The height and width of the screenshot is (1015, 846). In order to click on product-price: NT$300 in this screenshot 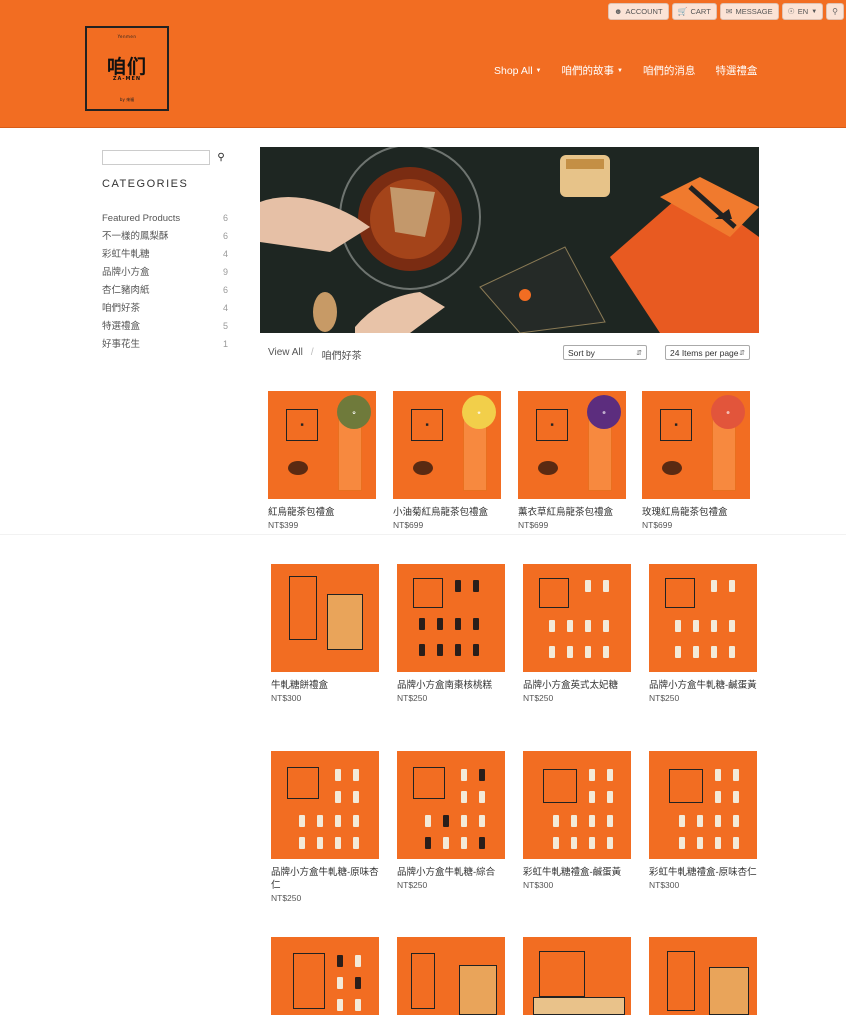, I will do `click(664, 885)`.